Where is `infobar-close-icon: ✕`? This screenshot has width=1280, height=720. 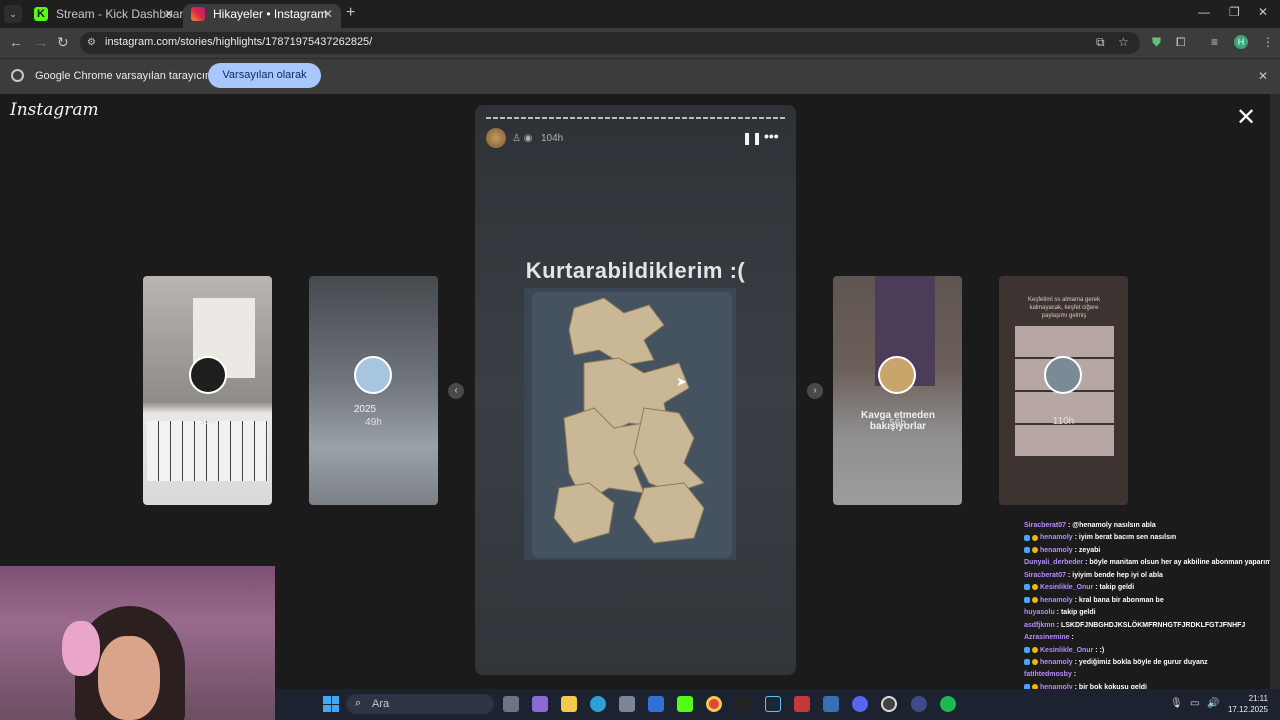
infobar-close-icon: ✕ is located at coordinates (1263, 76).